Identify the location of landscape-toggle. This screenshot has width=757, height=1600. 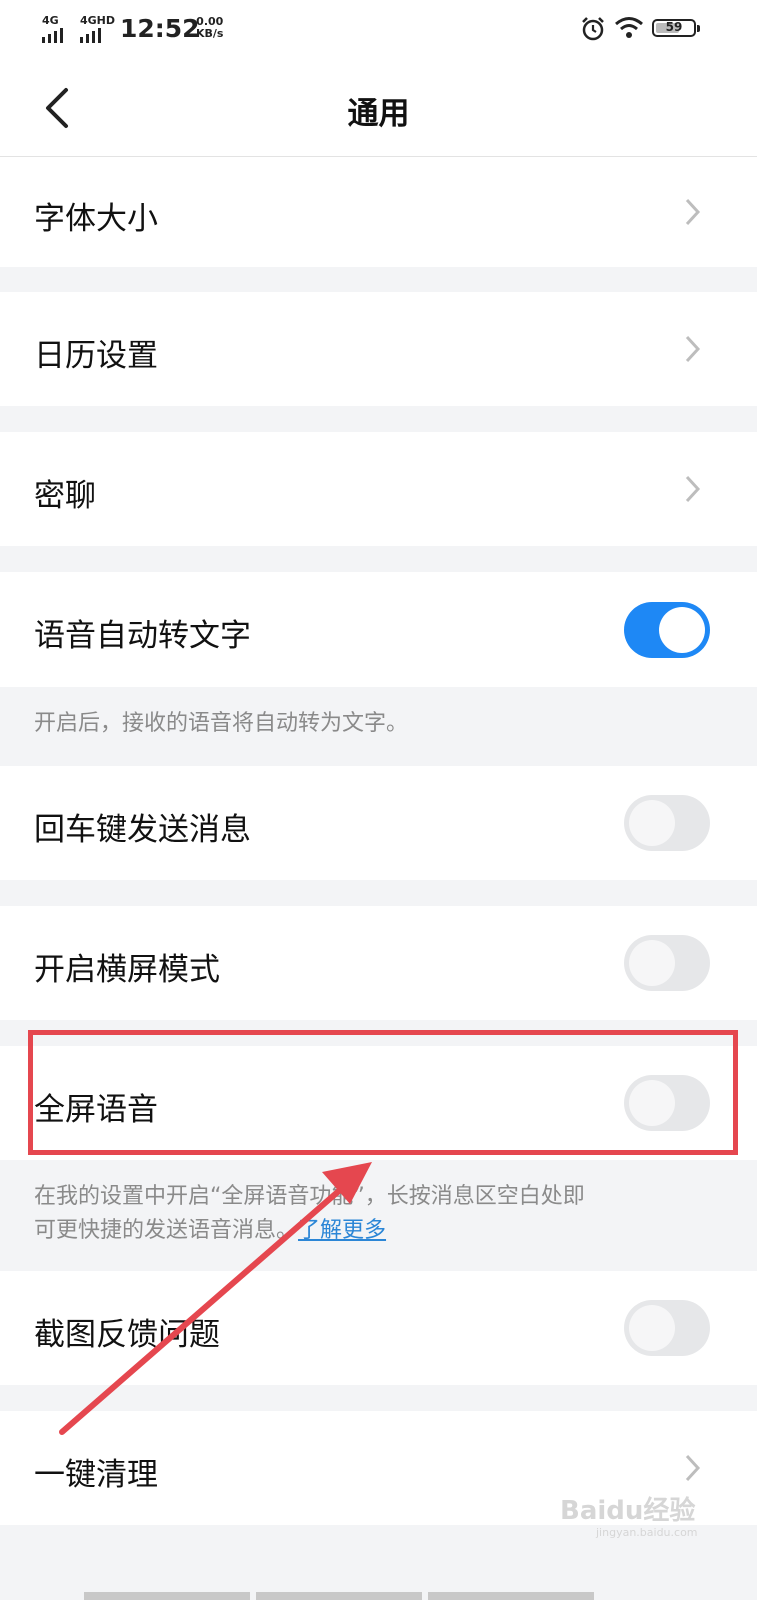
(667, 963).